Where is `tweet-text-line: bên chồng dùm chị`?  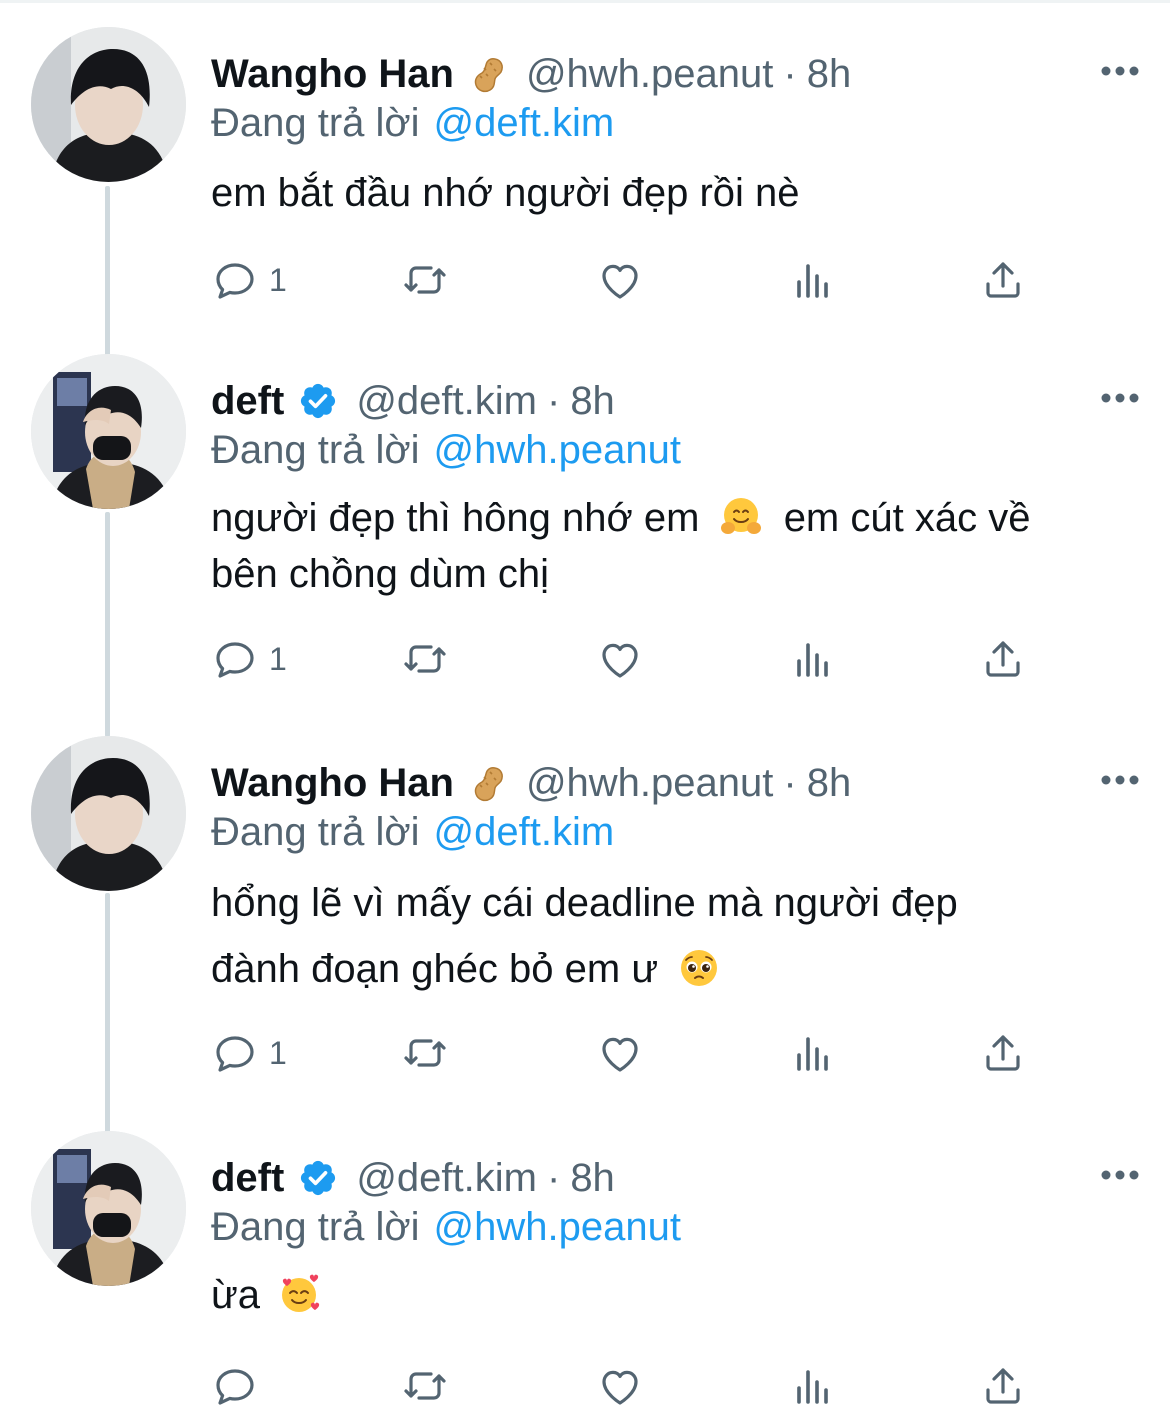
tweet-text-line: bên chồng dùm chị is located at coordinates (380, 574).